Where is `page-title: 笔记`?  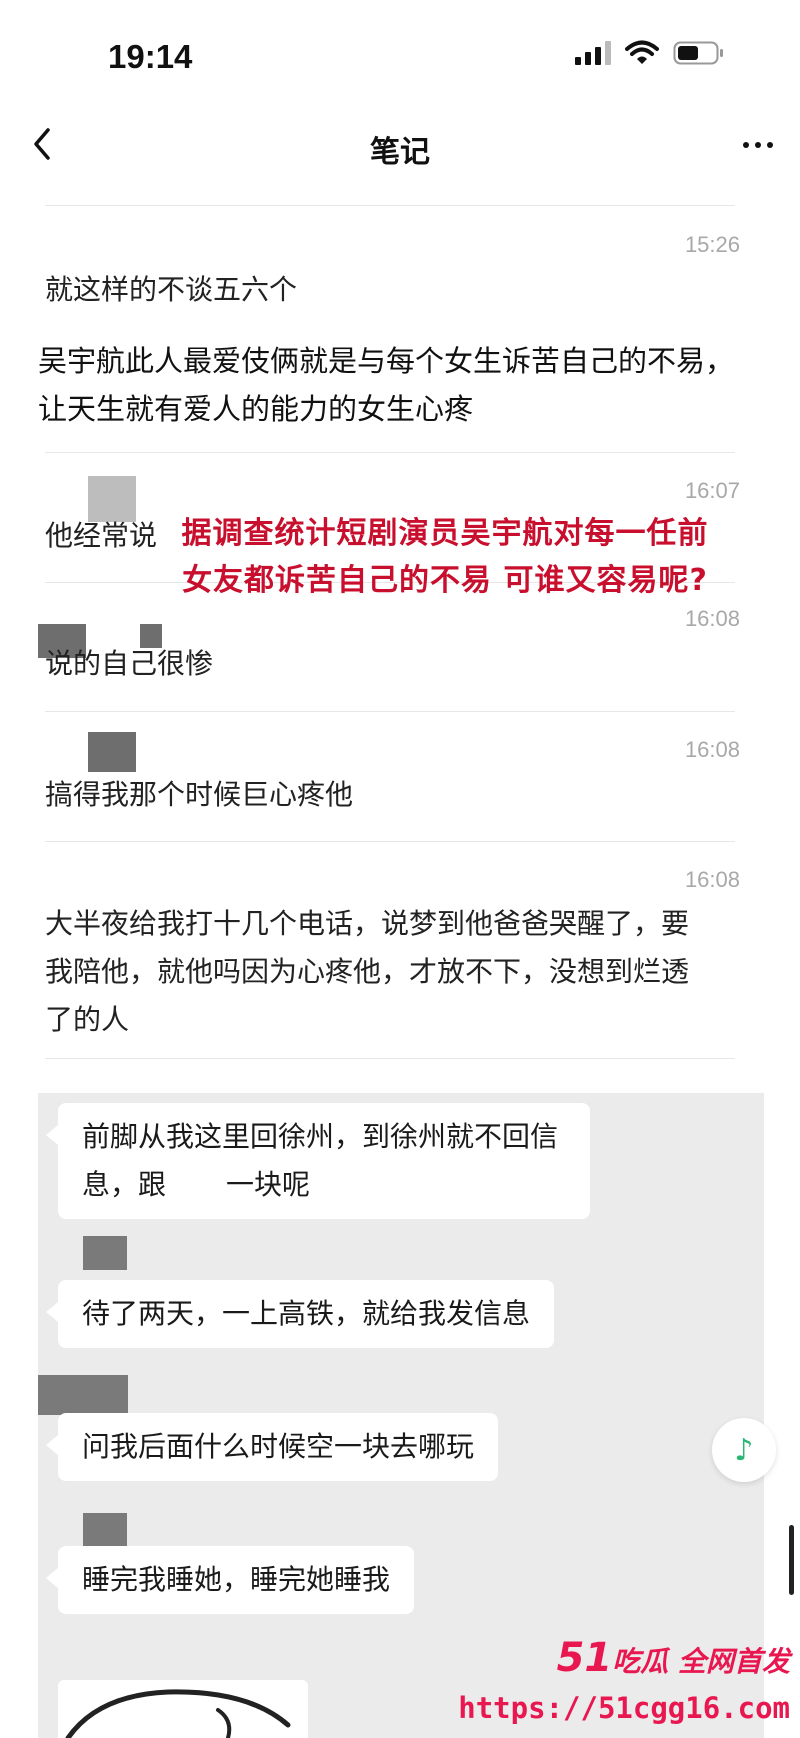
page-title: 笔记 is located at coordinates (400, 152).